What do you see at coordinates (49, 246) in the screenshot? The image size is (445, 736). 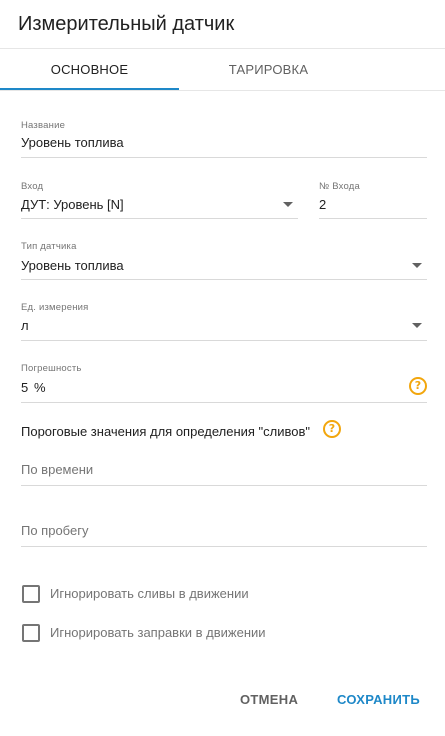 I see `sensor-type-label: Тип датчика` at bounding box center [49, 246].